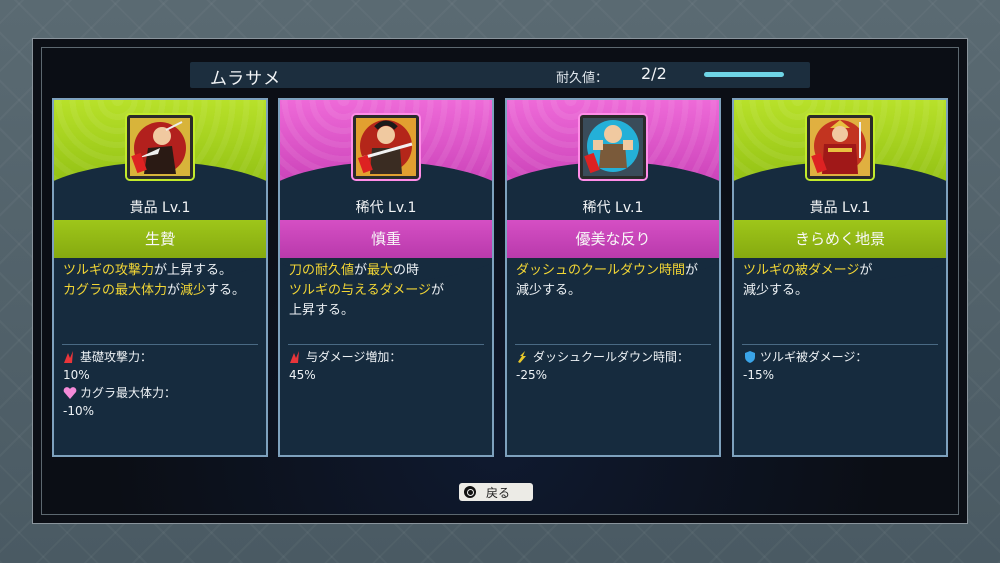  What do you see at coordinates (386, 239) in the screenshot?
I see `card-skill-name: 慎重` at bounding box center [386, 239].